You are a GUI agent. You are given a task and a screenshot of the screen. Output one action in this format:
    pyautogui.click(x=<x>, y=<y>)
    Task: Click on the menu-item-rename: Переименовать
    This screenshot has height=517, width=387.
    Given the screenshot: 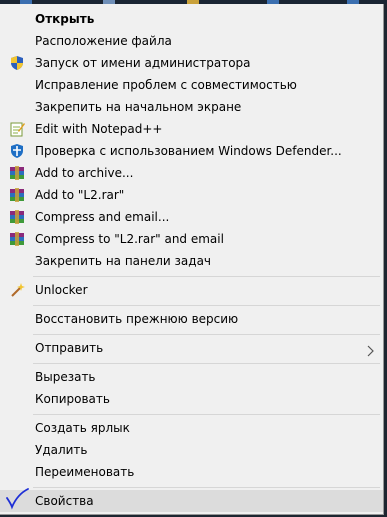 What is the action you would take?
    pyautogui.click(x=191, y=472)
    